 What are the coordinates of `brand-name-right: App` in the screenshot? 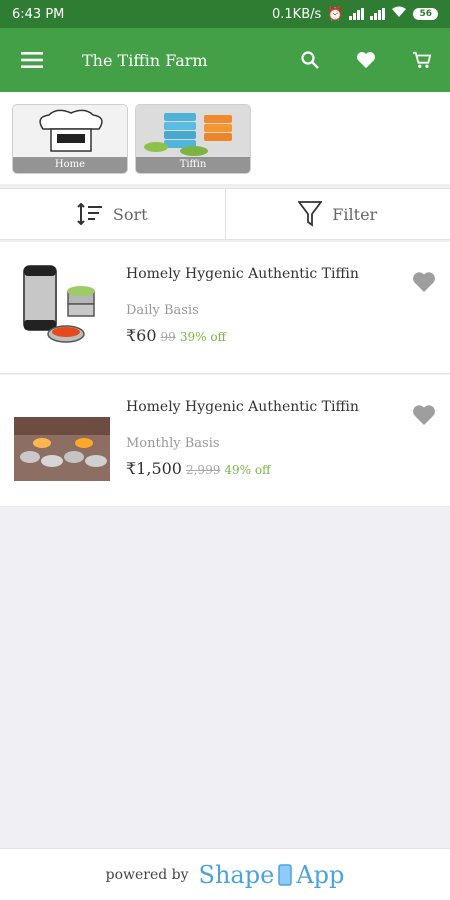 It's located at (320, 874).